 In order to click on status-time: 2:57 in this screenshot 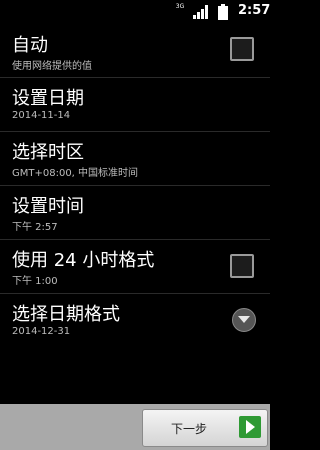, I will do `click(254, 10)`.